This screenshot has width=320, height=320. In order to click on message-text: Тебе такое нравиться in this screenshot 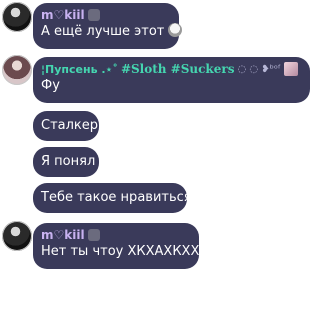, I will do `click(116, 197)`.